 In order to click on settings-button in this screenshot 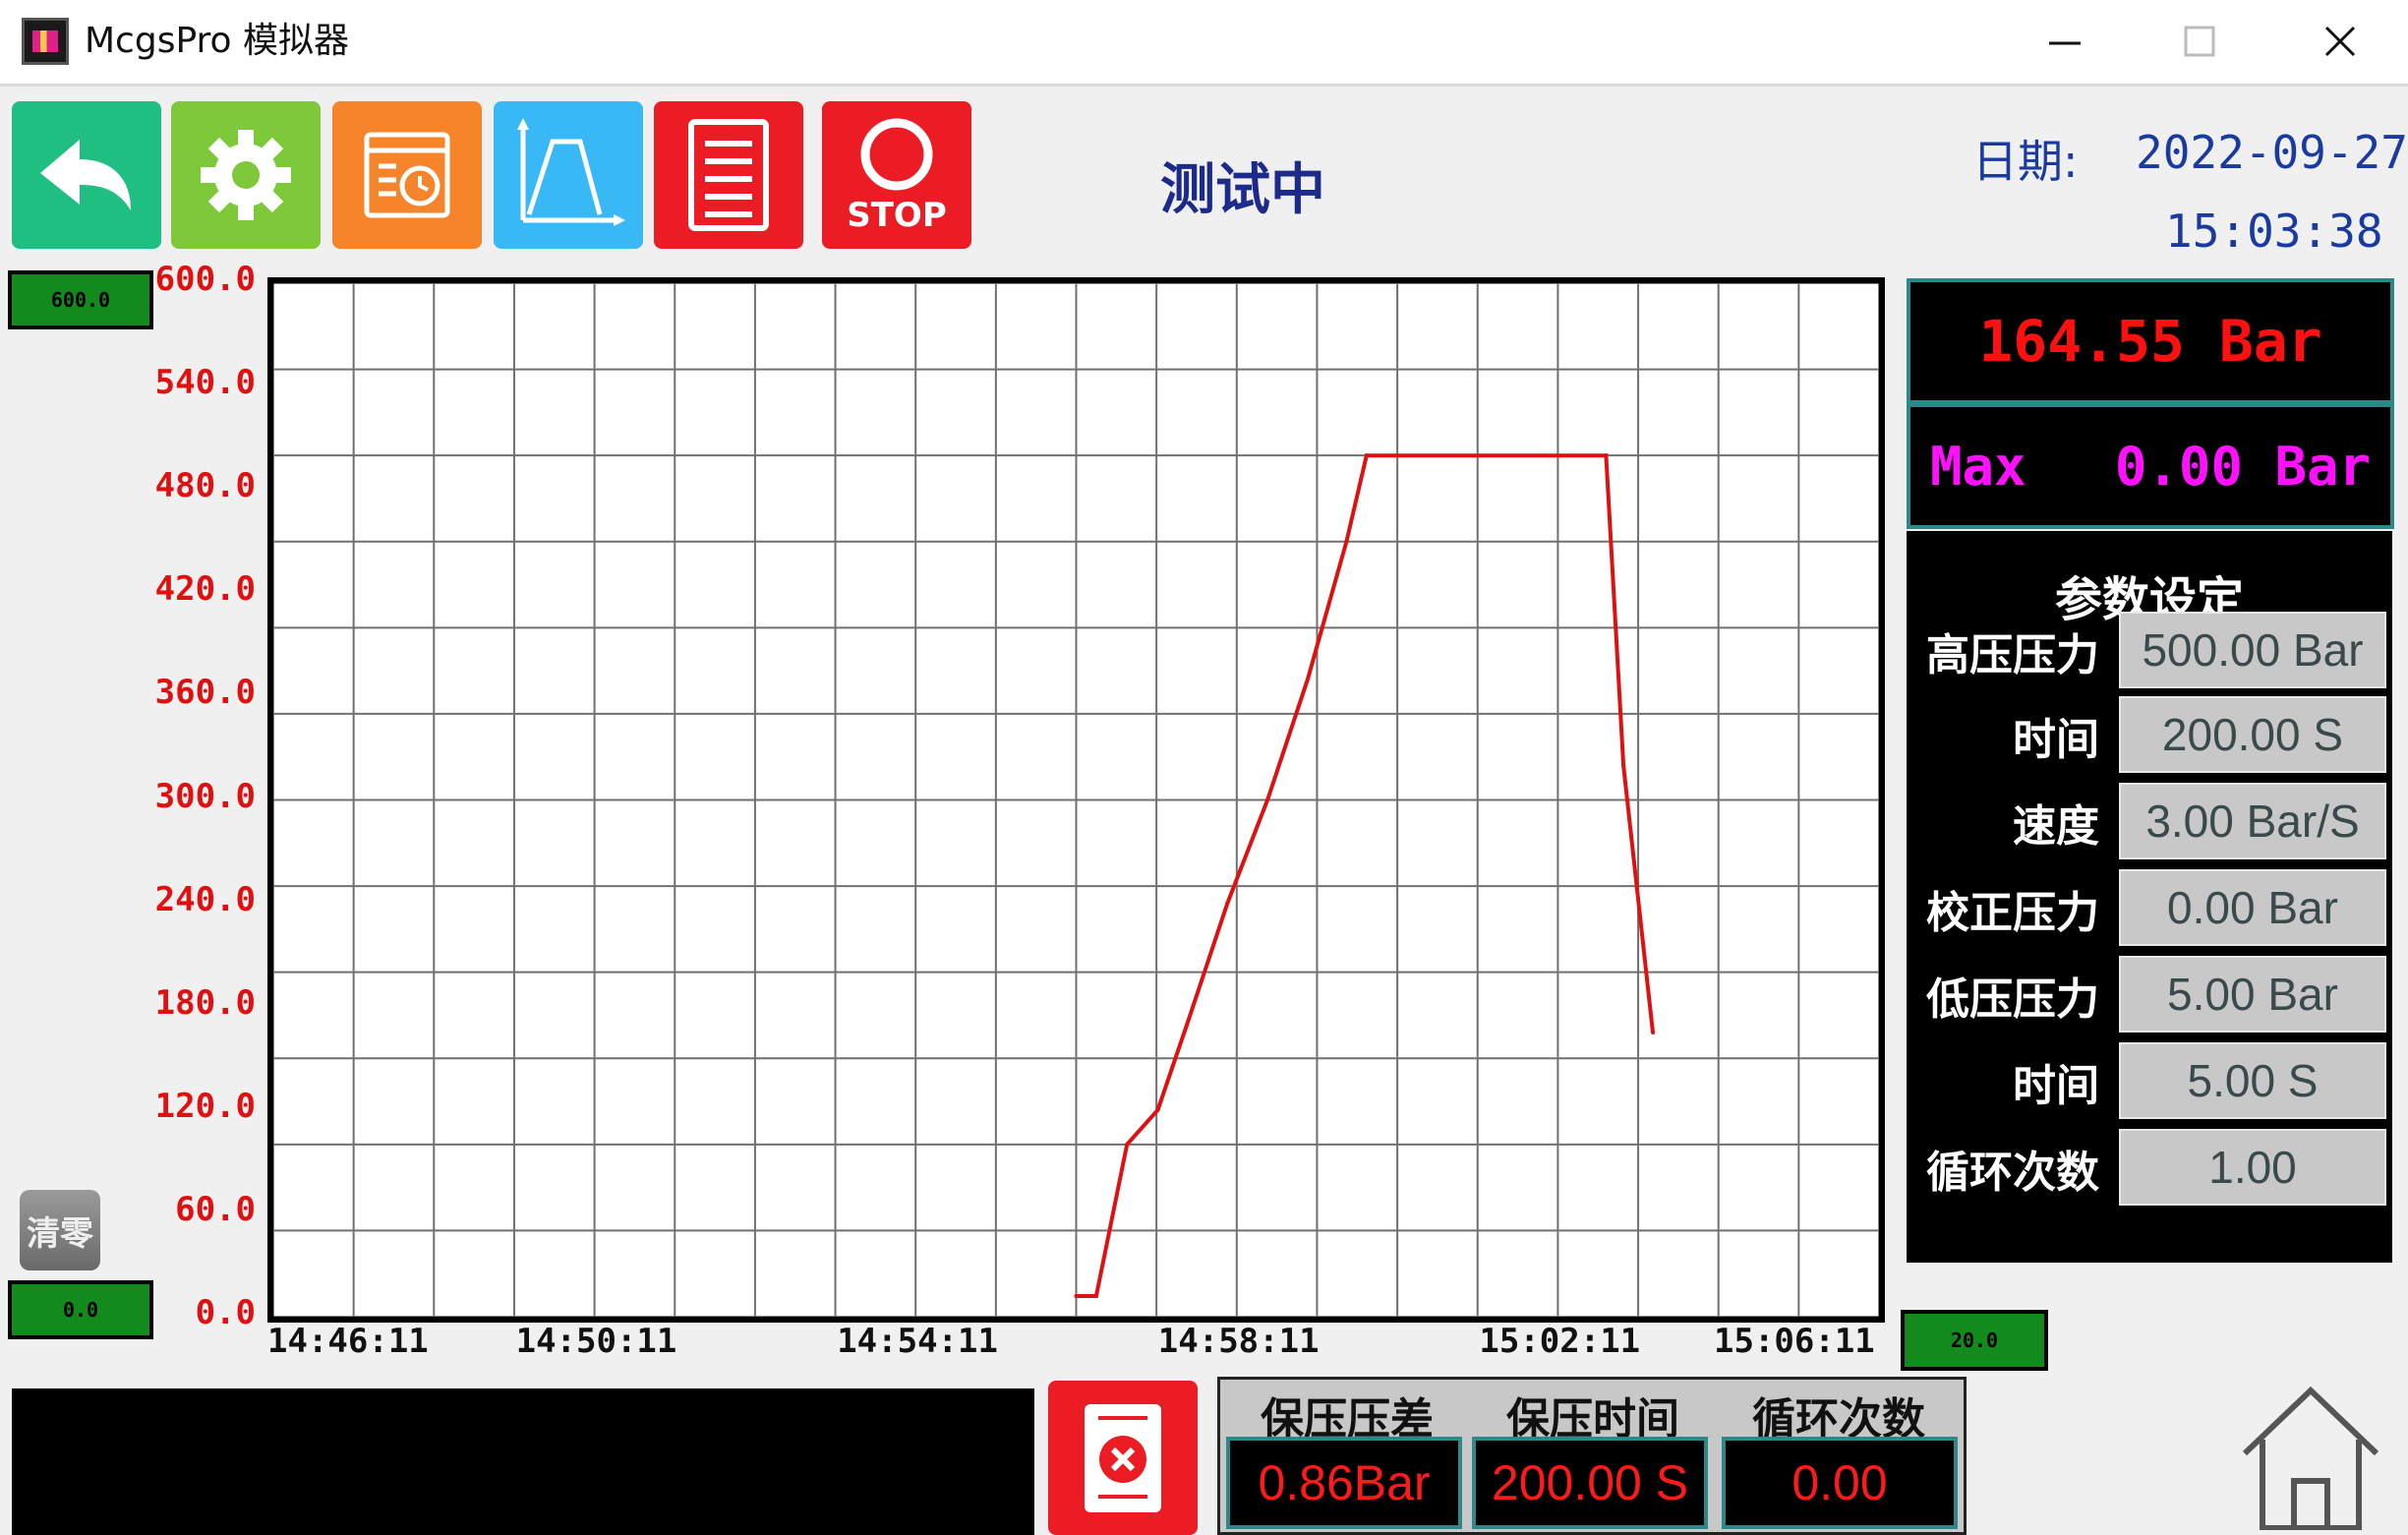, I will do `click(246, 175)`.